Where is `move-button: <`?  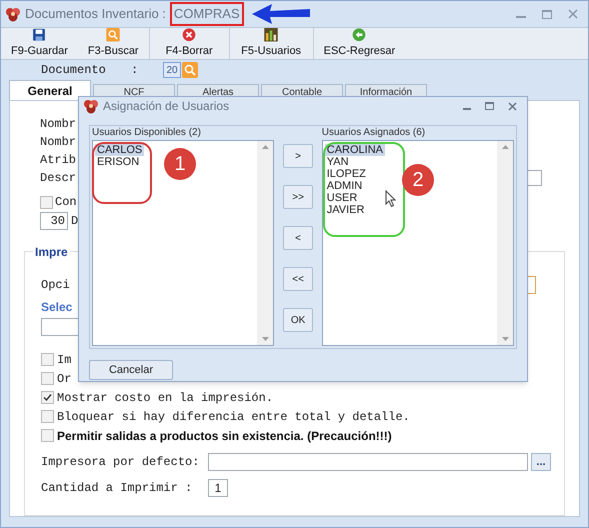 move-button: < is located at coordinates (298, 238).